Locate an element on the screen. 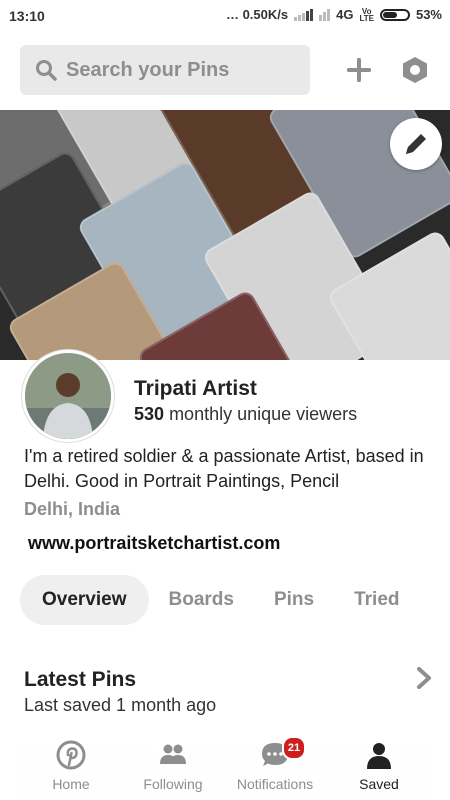 The height and width of the screenshot is (800, 450). search-icon is located at coordinates (46, 70).